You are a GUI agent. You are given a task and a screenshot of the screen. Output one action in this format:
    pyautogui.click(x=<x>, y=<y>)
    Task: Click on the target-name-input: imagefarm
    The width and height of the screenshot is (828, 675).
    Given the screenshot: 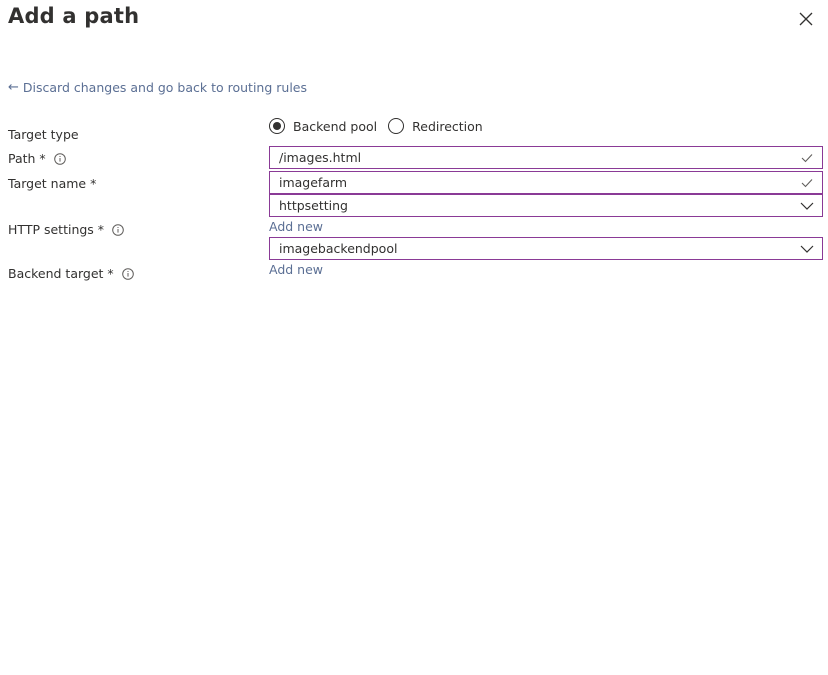 What is the action you would take?
    pyautogui.click(x=546, y=182)
    